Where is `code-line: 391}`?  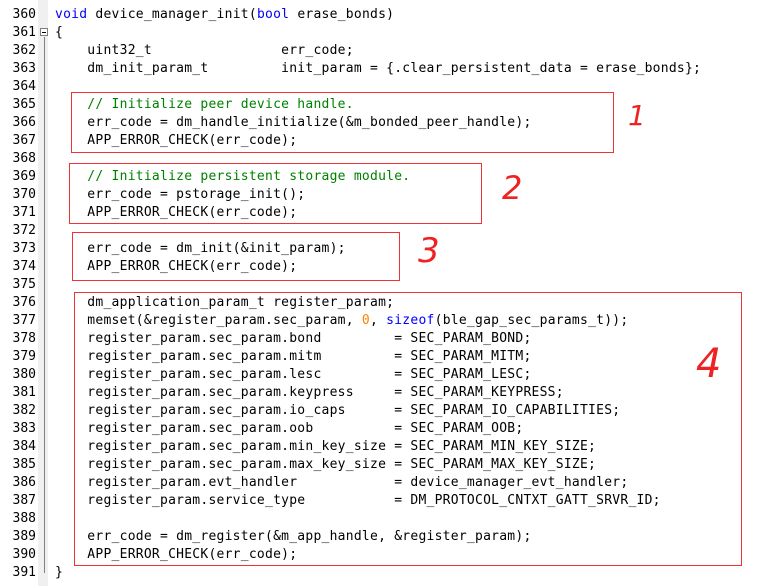 code-line: 391} is located at coordinates (392, 573).